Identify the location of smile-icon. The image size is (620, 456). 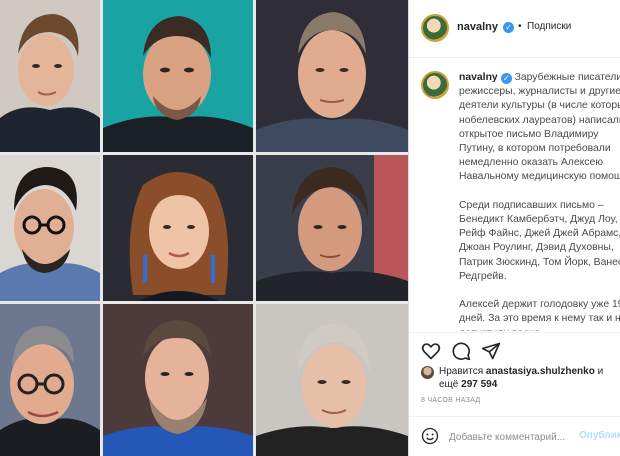
(430, 436).